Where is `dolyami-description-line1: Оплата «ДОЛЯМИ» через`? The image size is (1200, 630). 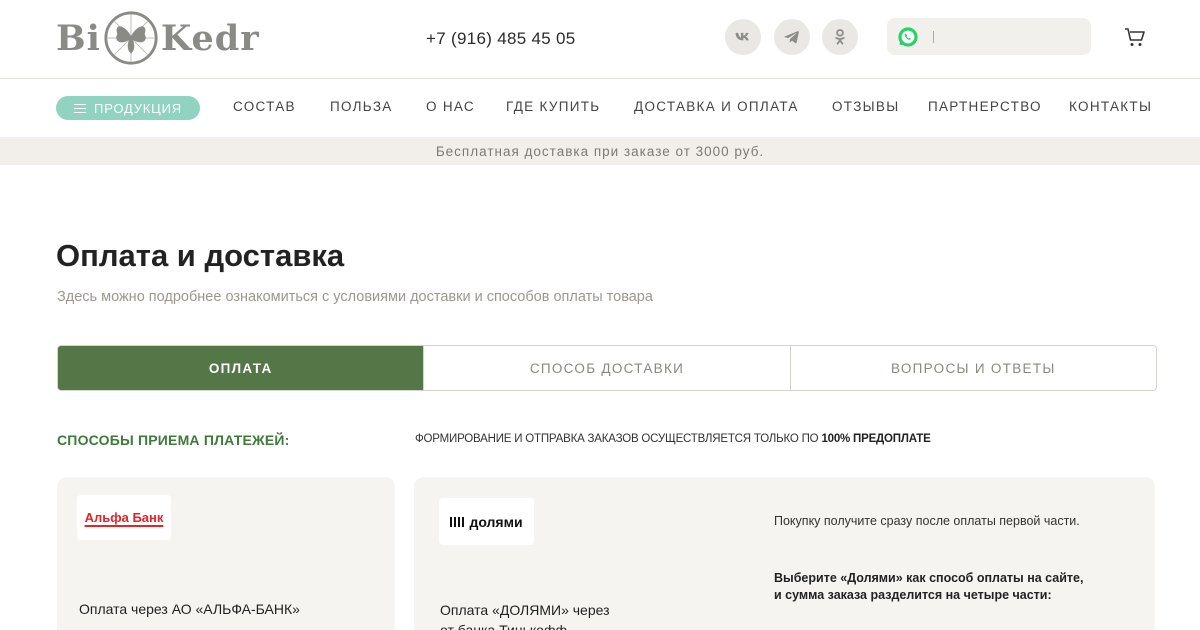
dolyami-description-line1: Оплата «ДОЛЯМИ» через is located at coordinates (525, 610).